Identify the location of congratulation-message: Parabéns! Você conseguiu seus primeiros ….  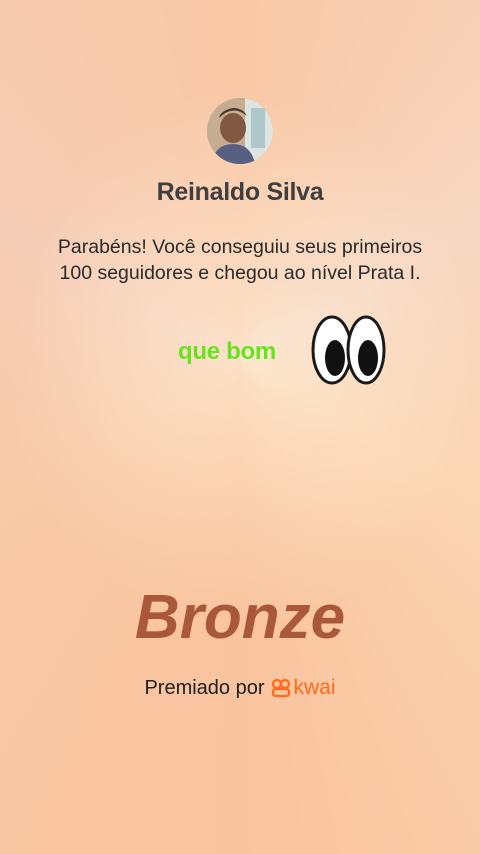
(240, 260).